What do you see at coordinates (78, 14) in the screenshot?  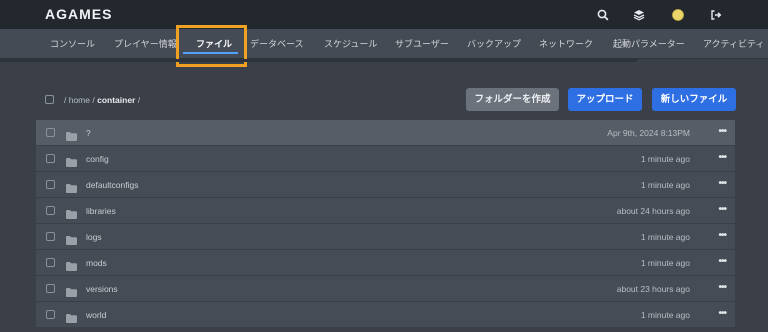 I see `brand-logo: AGAMES` at bounding box center [78, 14].